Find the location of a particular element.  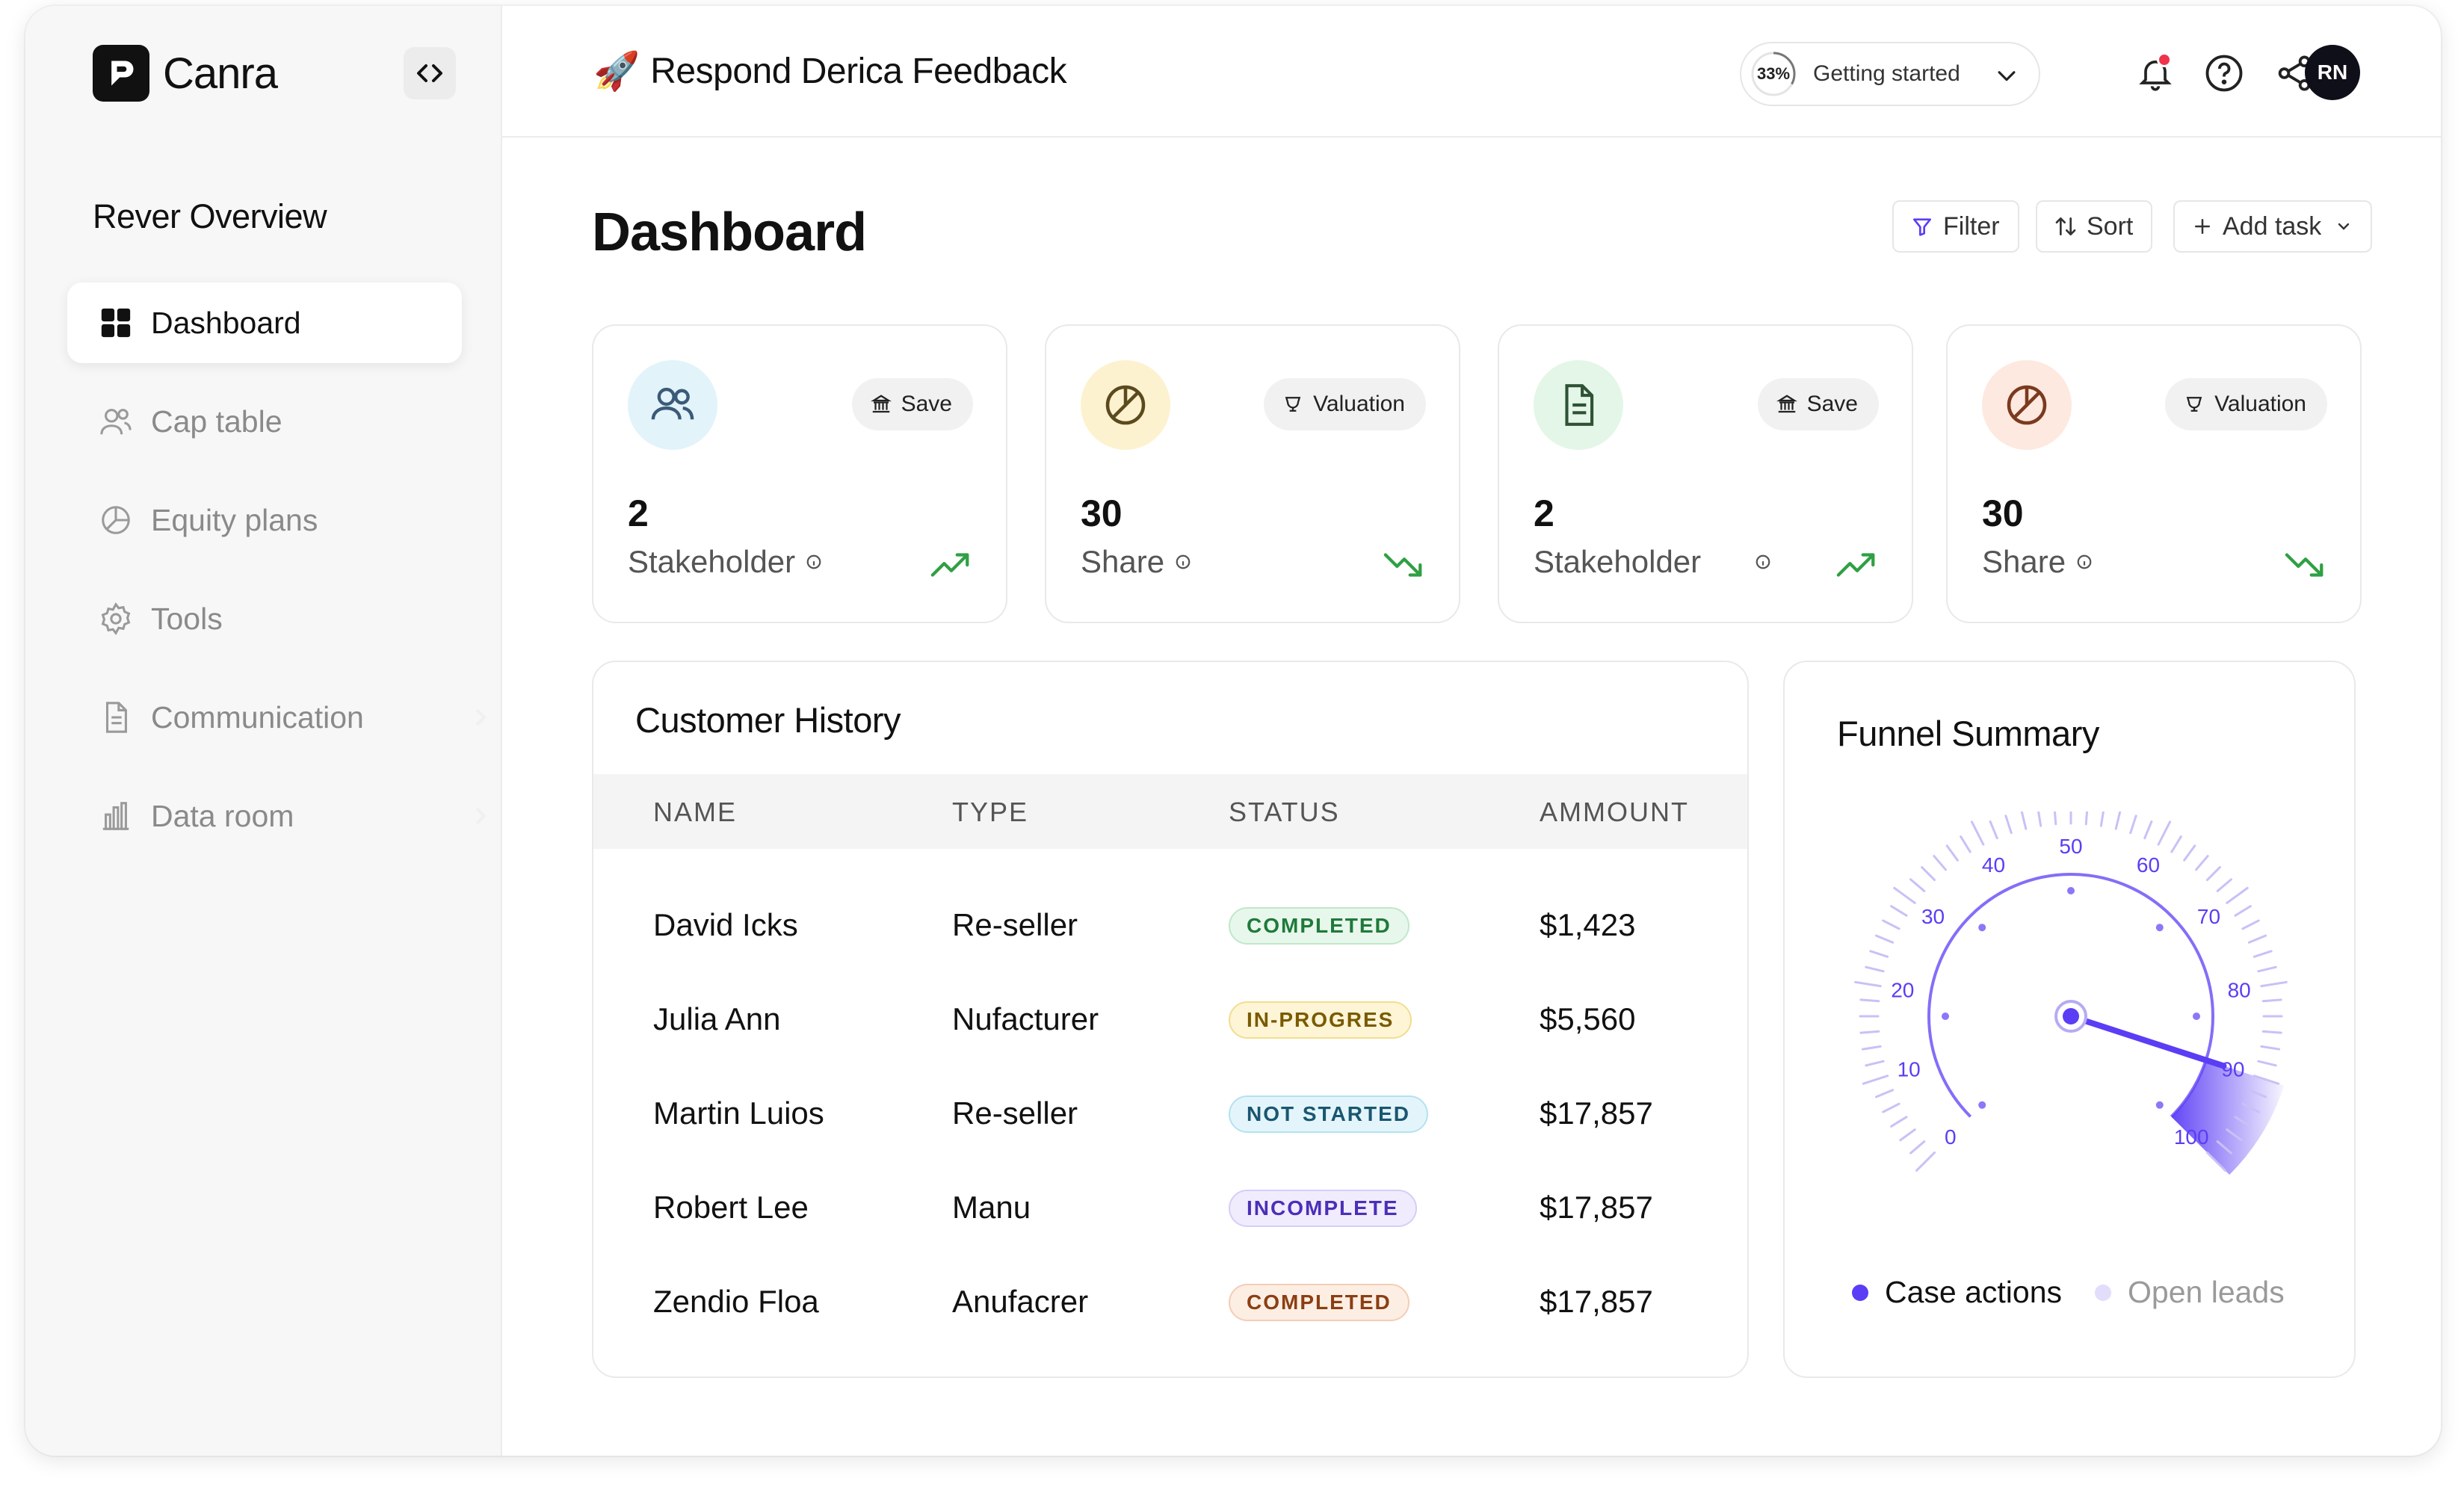

bank-icon is located at coordinates (881, 404).